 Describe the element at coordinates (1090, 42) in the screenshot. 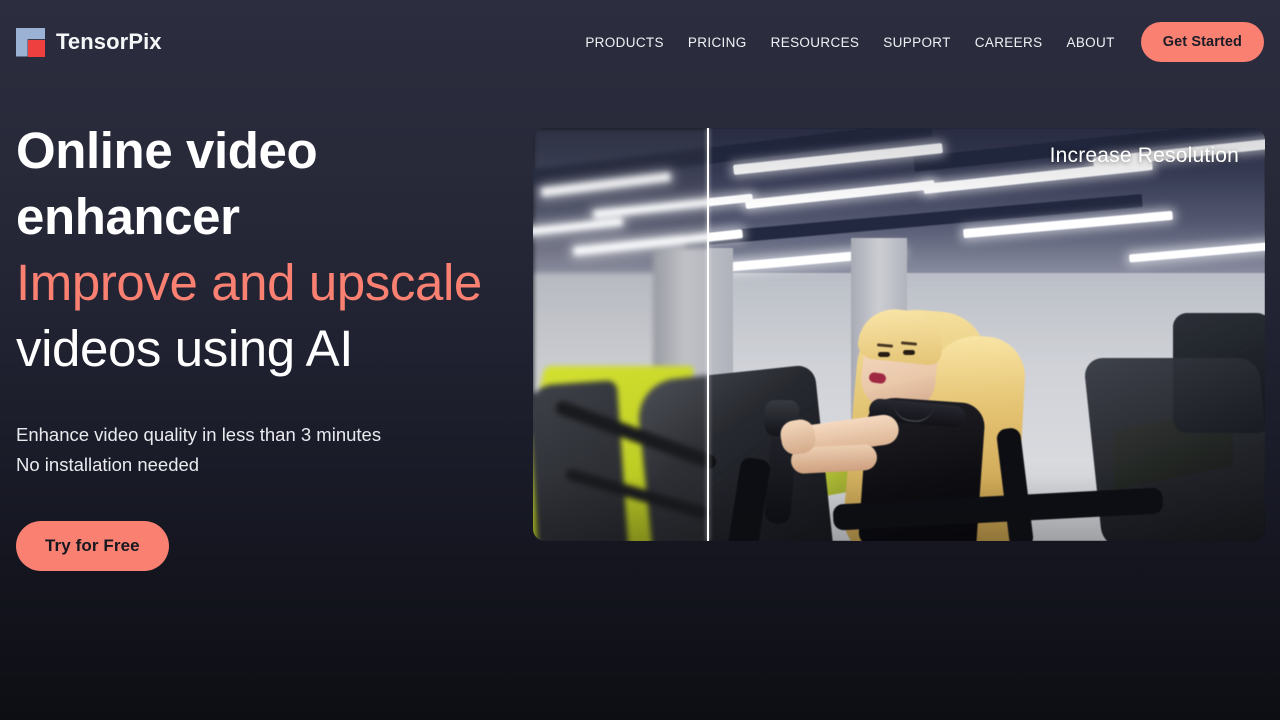

I see `nav-item-about: ABOUT` at that location.